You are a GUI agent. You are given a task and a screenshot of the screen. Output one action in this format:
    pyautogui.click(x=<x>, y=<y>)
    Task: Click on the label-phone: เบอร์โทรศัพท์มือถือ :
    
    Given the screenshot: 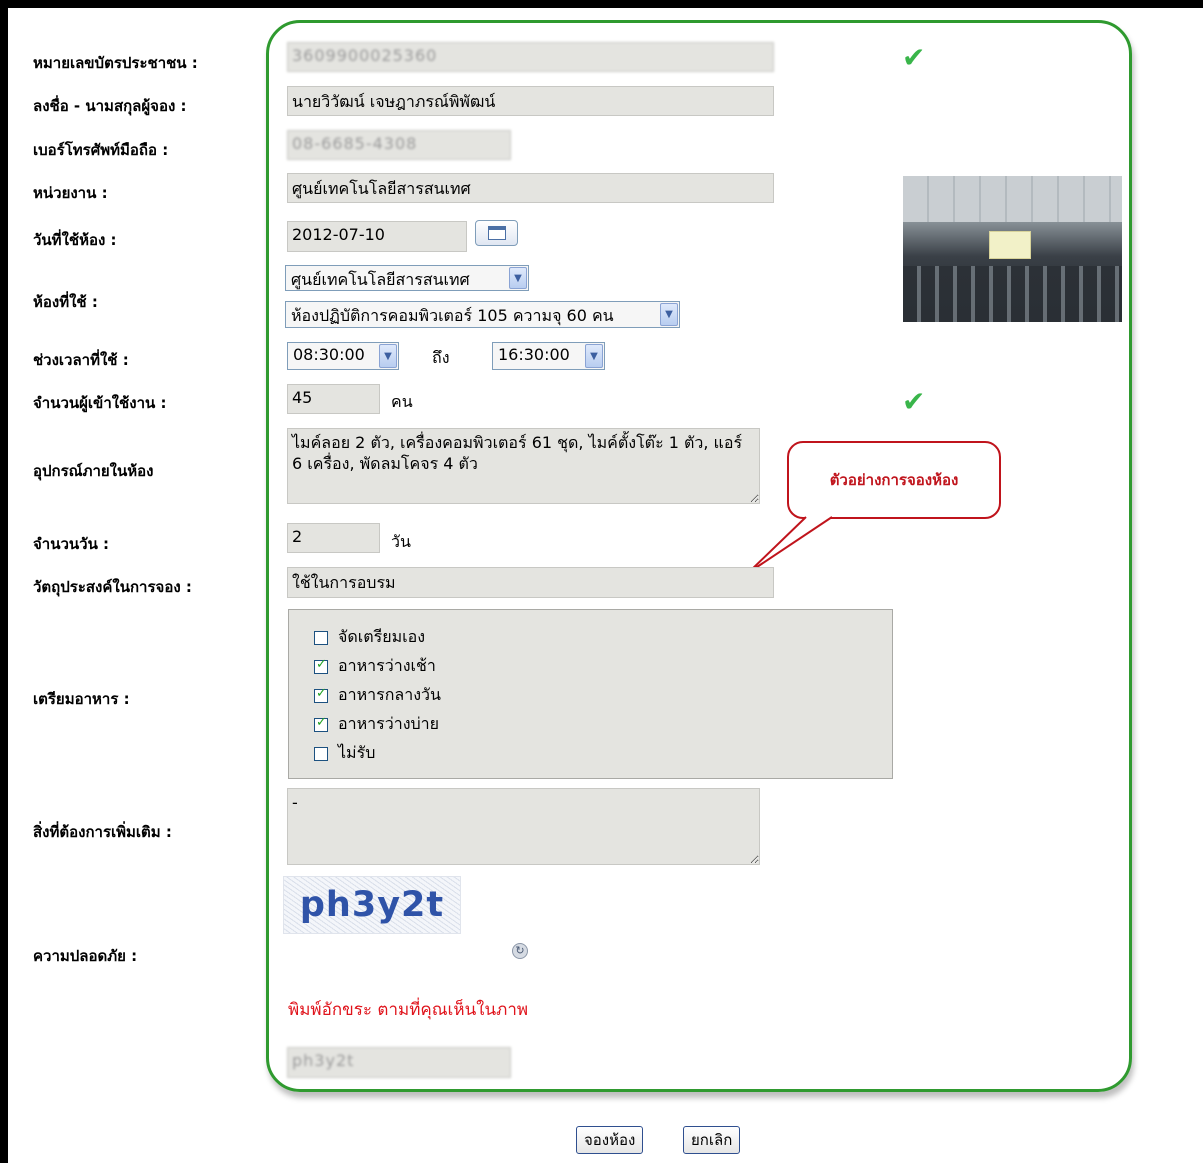 What is the action you would take?
    pyautogui.click(x=101, y=150)
    